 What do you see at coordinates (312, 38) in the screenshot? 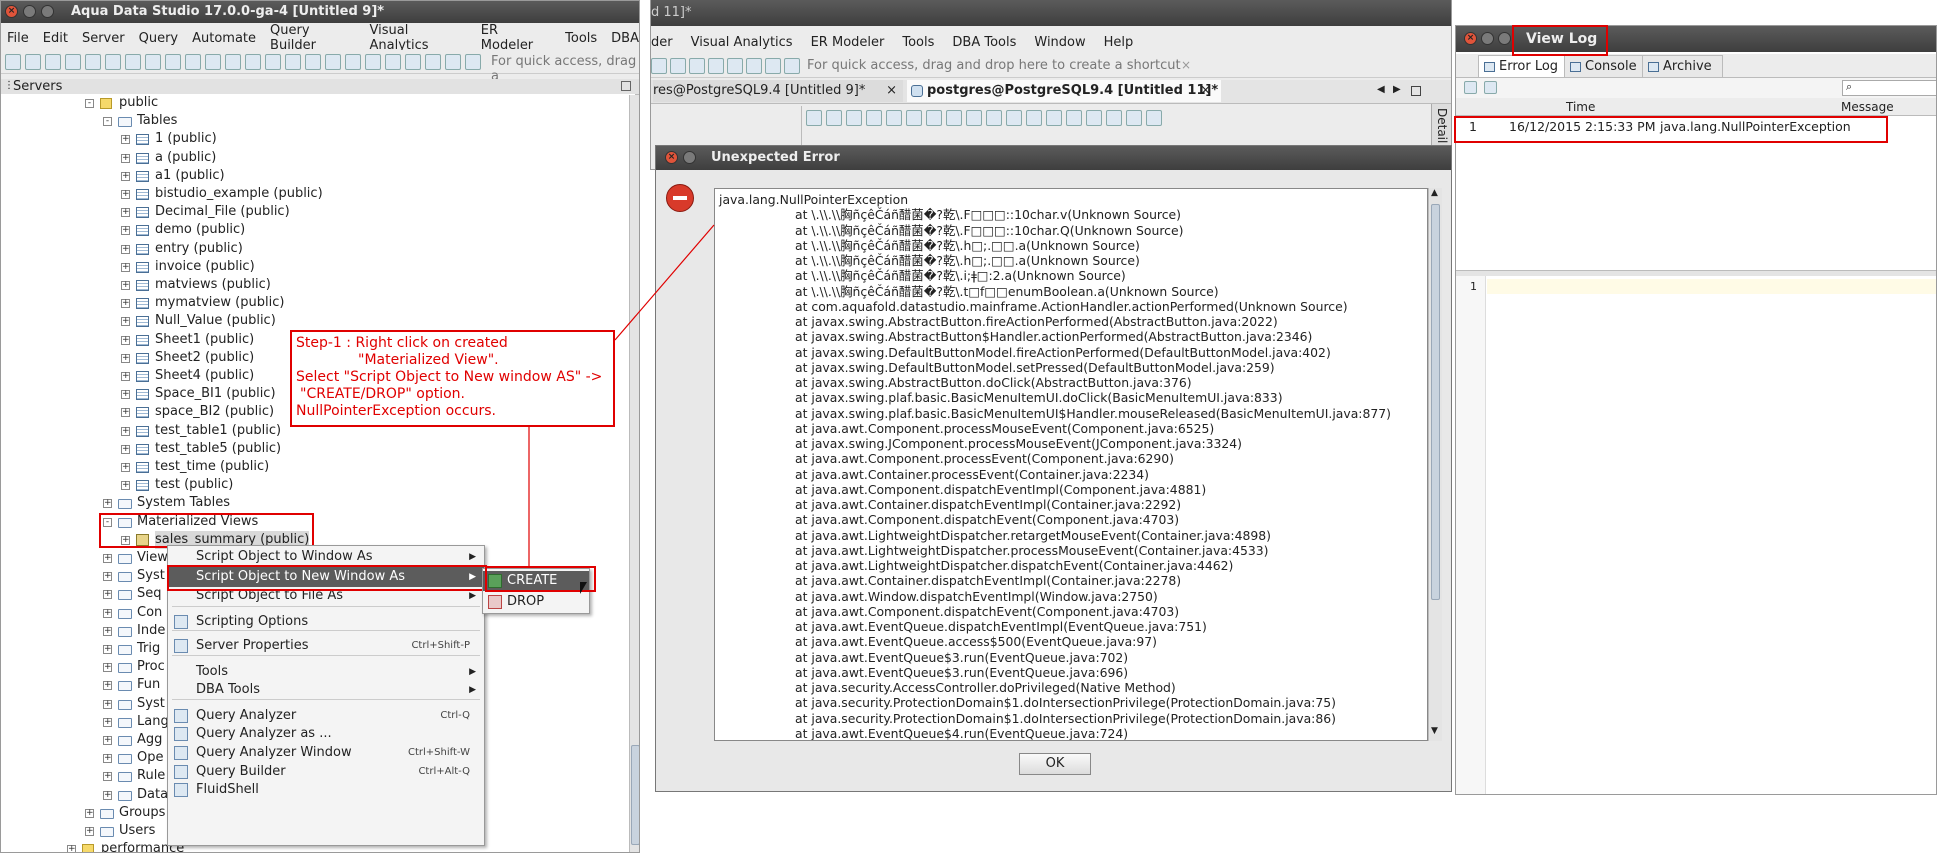
I see `menu-item: Query Builder` at bounding box center [312, 38].